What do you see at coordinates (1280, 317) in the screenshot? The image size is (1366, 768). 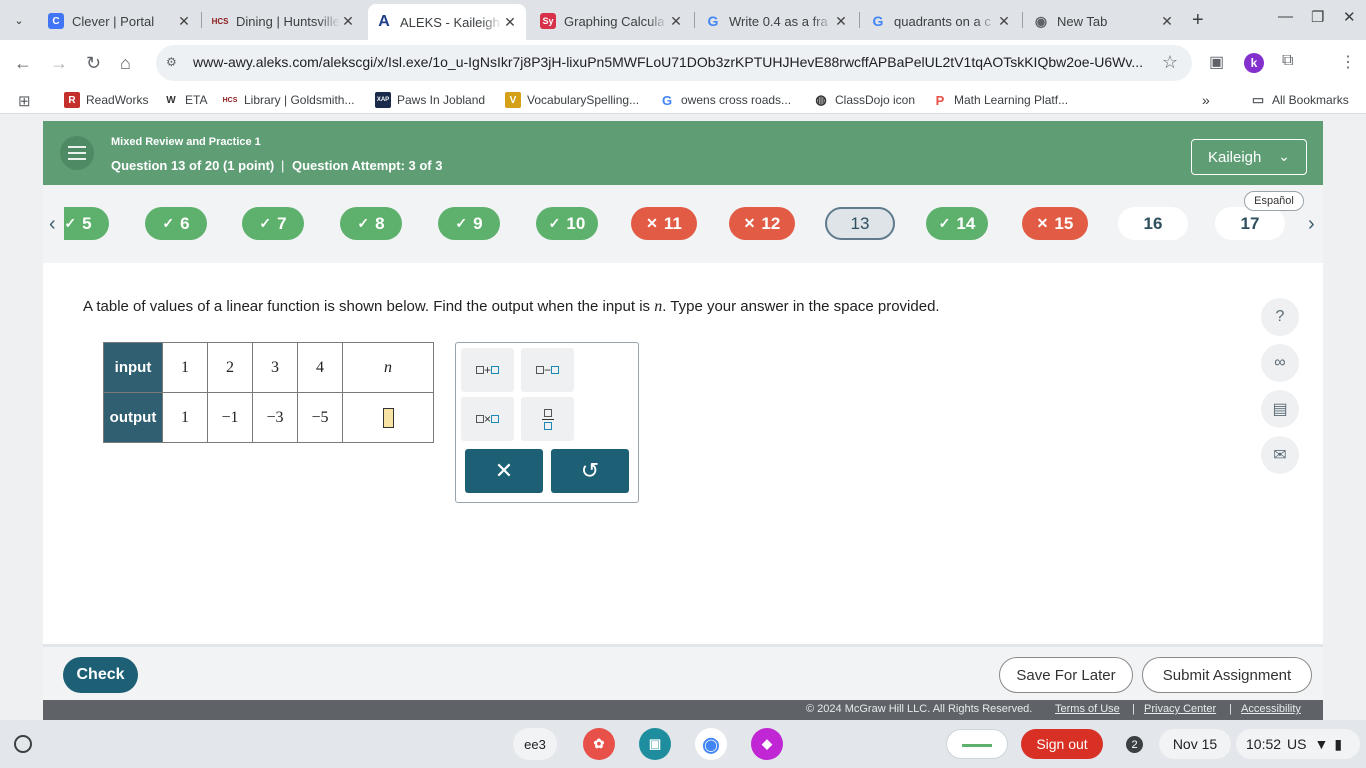 I see `help-question-icon: ?` at bounding box center [1280, 317].